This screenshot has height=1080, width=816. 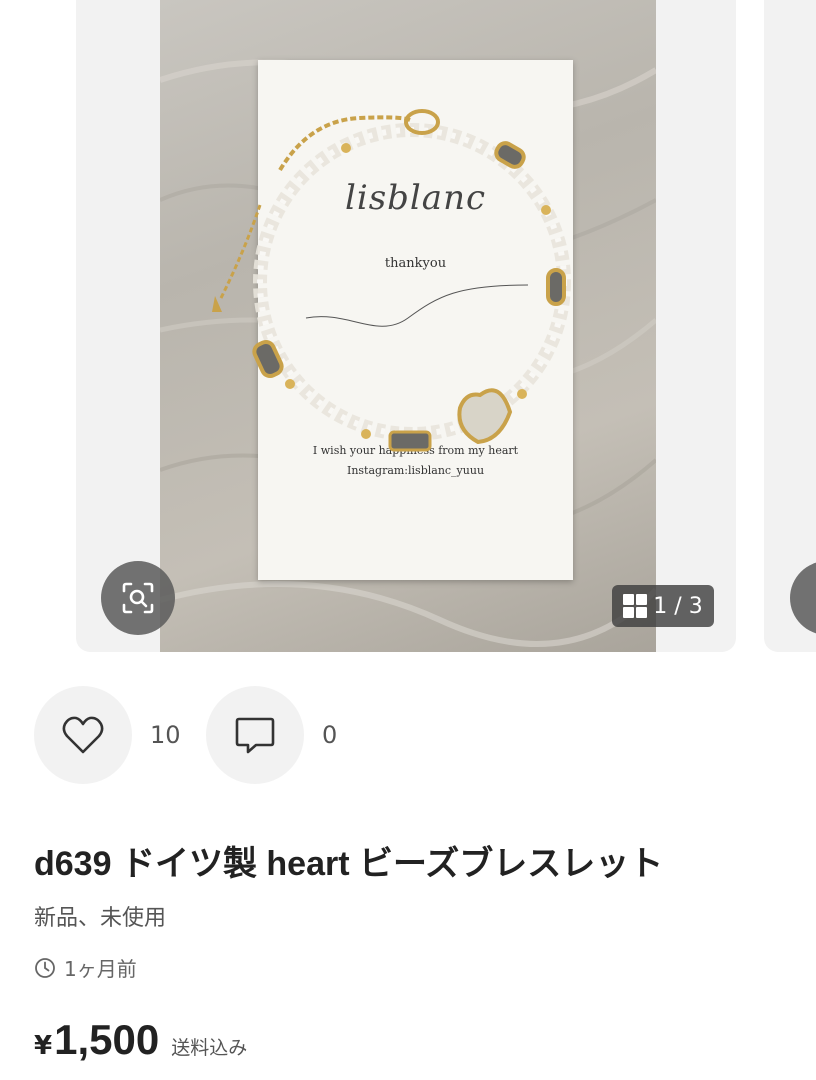 I want to click on next-slide-frame, so click(x=790, y=326).